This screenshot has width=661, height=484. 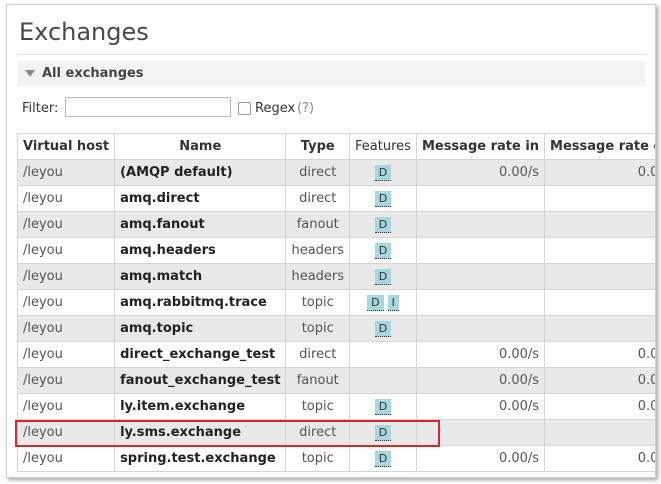 What do you see at coordinates (200, 146) in the screenshot?
I see `column-header-name: Name` at bounding box center [200, 146].